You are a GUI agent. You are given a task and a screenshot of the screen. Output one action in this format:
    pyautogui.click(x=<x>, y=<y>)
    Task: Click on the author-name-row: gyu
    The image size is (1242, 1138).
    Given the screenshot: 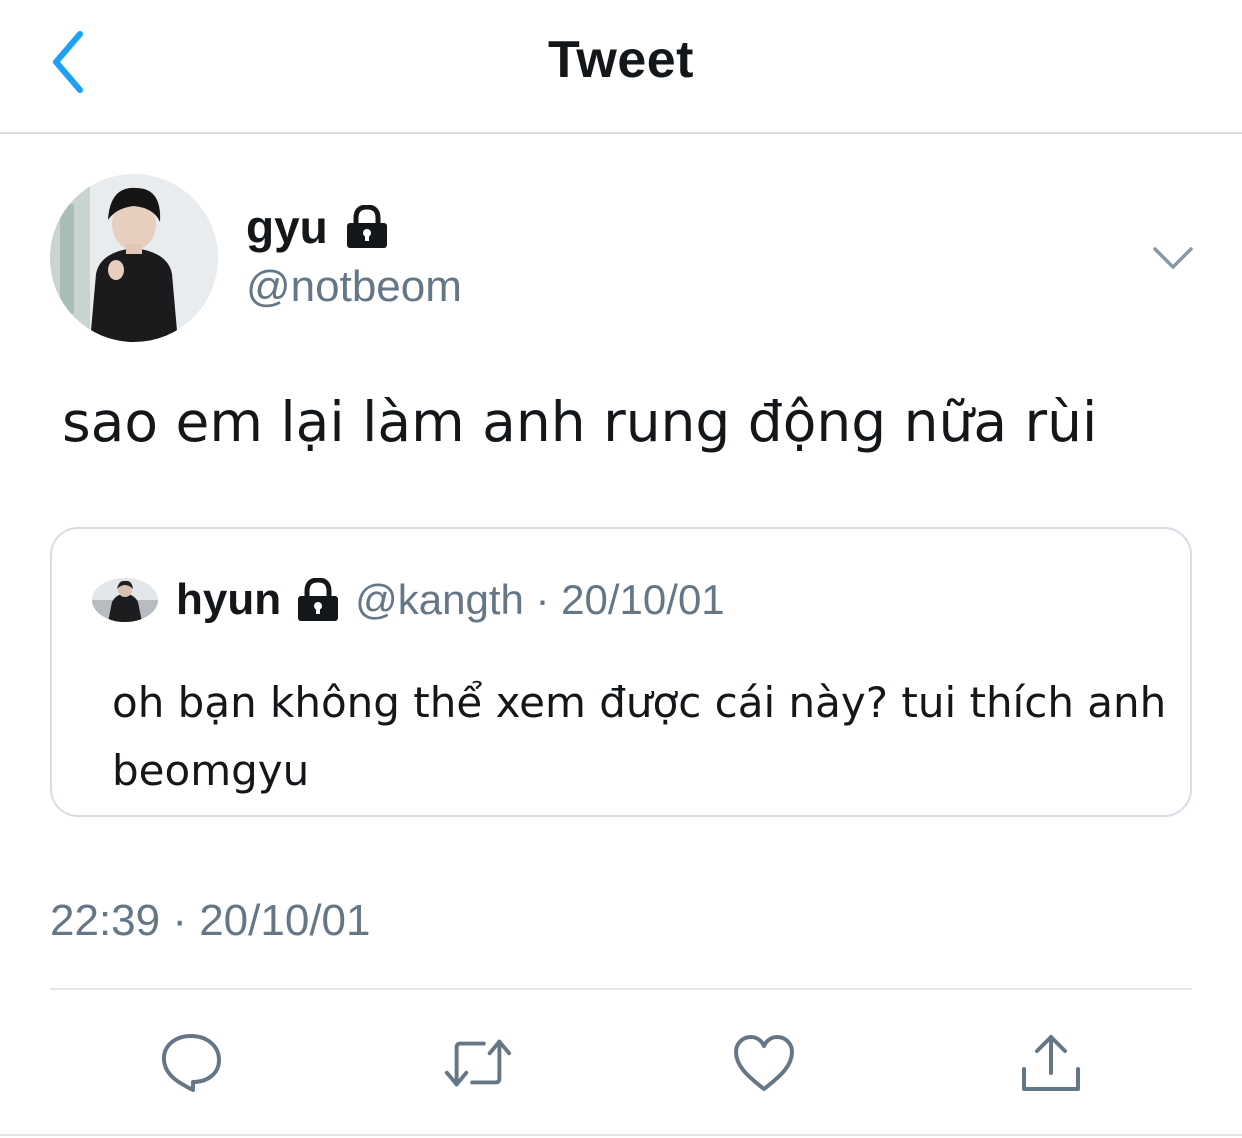 What is the action you would take?
    pyautogui.click(x=318, y=227)
    